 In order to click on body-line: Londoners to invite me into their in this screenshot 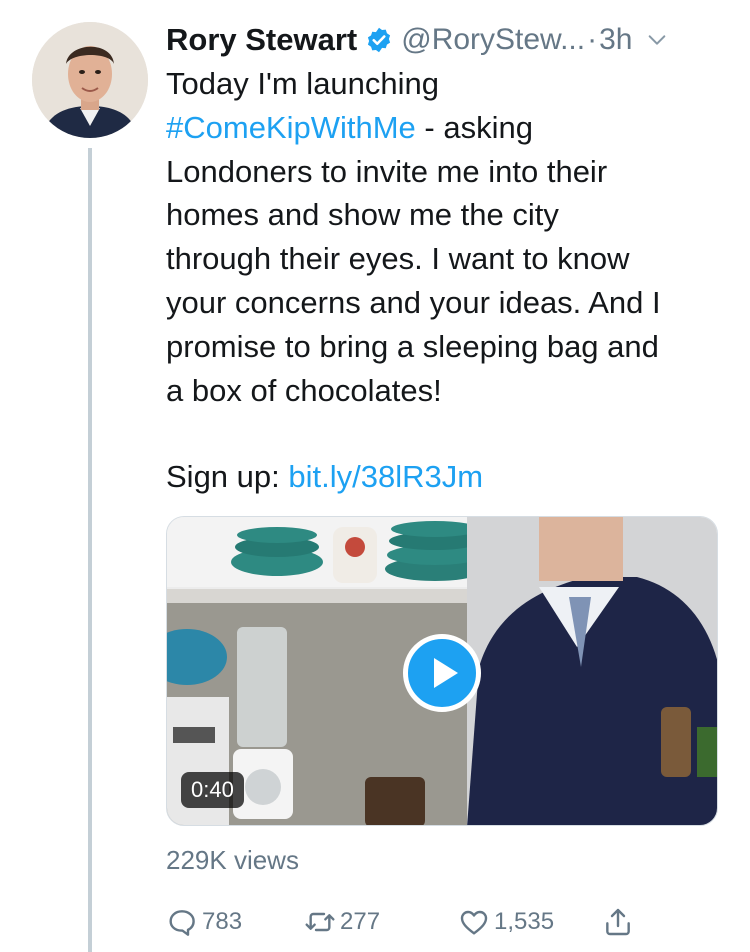, I will do `click(387, 171)`.